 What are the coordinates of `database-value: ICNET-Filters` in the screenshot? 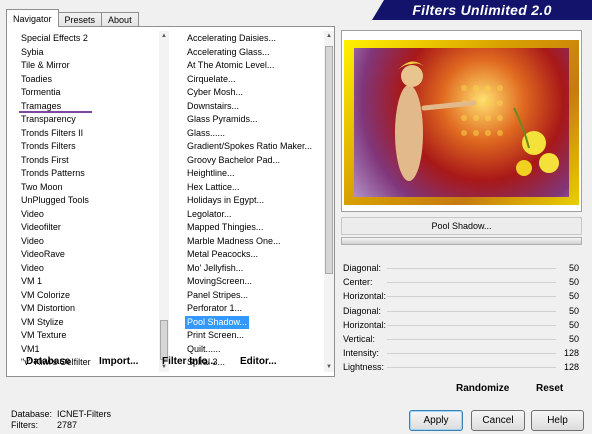 It's located at (84, 414).